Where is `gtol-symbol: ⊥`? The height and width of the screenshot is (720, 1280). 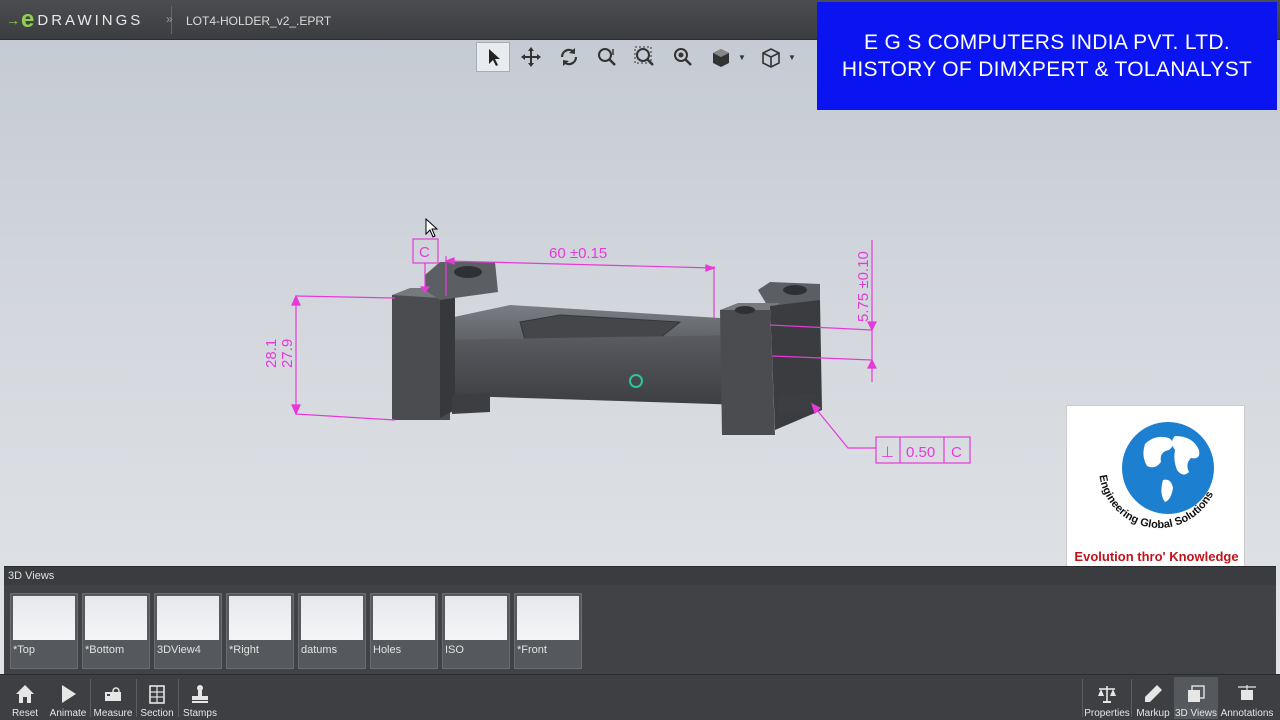 gtol-symbol: ⊥ is located at coordinates (887, 452).